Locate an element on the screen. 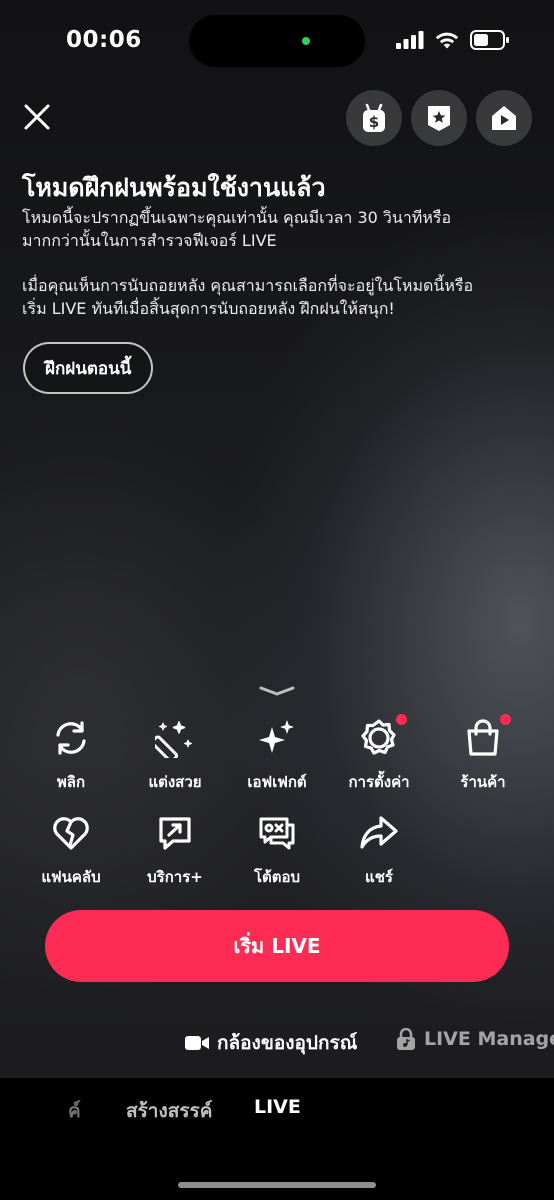 The image size is (554, 1200). close-button is located at coordinates (37, 117).